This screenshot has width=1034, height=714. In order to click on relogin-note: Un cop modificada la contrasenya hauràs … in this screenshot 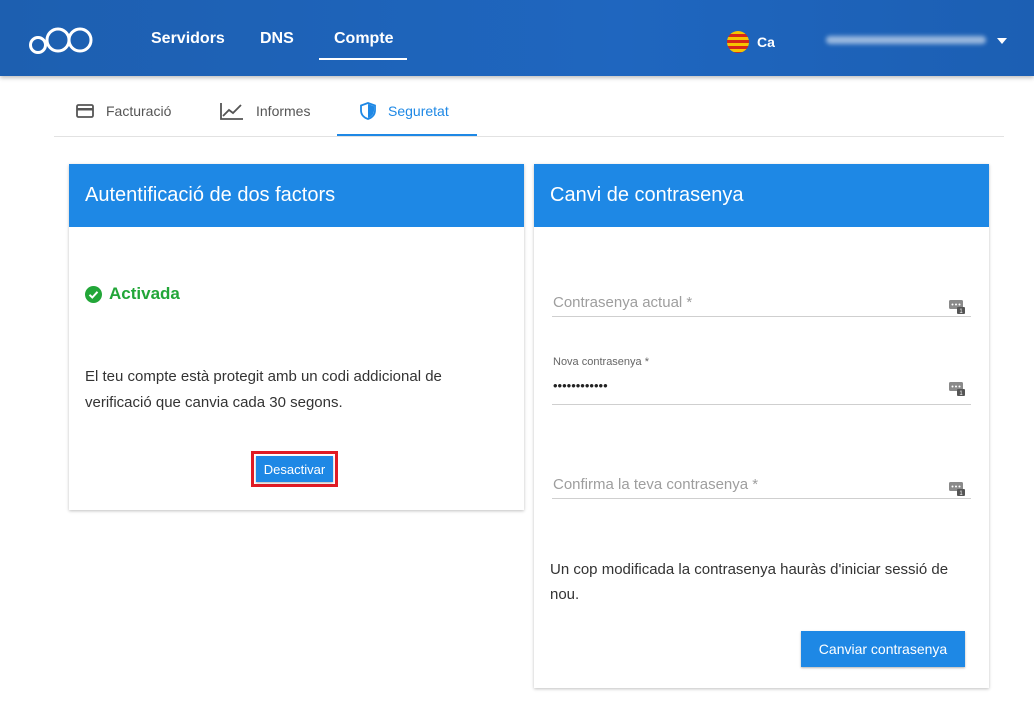, I will do `click(749, 582)`.